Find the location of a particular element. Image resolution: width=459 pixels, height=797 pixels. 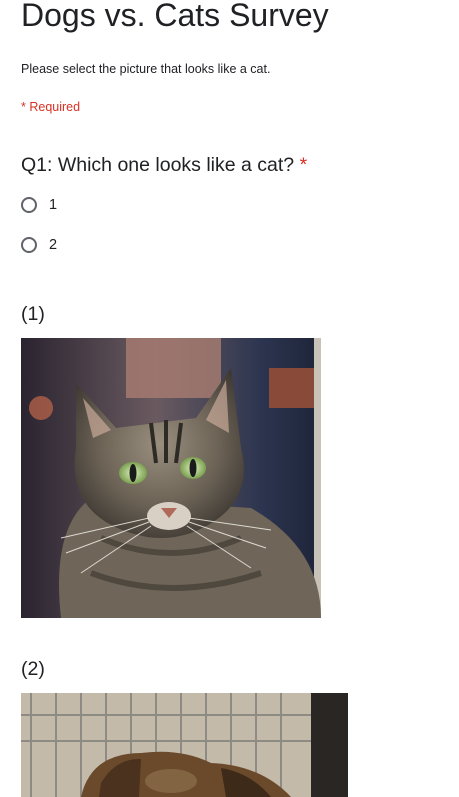

option-label: 2 is located at coordinates (53, 245).